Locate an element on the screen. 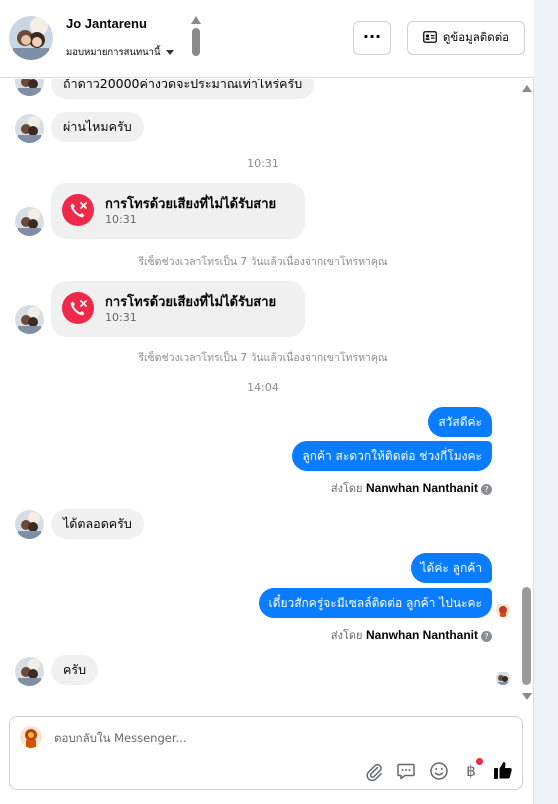 Image resolution: width=558 pixels, height=804 pixels. incoming-message: ถ้าดาว20000ค่างวดจะประมาณเท่าไหร่ครับ is located at coordinates (183, 89).